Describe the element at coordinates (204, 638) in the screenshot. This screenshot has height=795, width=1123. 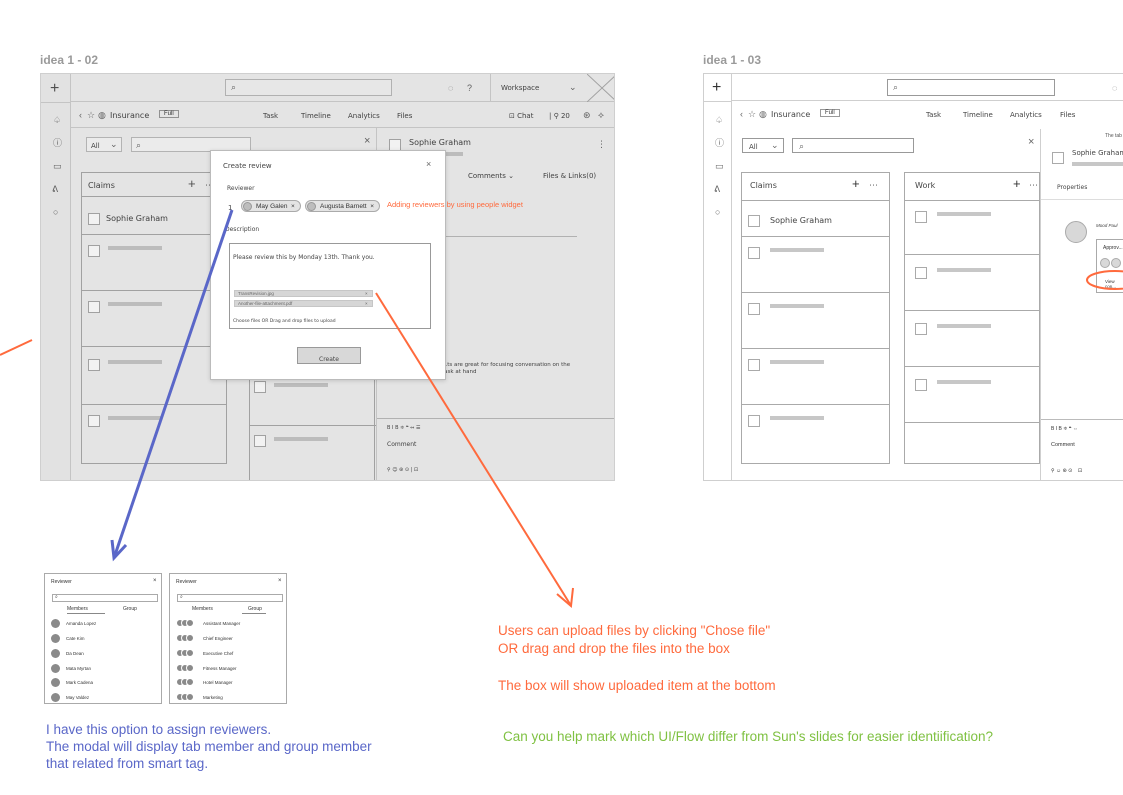
I see `group-row: Chief Engineer` at that location.